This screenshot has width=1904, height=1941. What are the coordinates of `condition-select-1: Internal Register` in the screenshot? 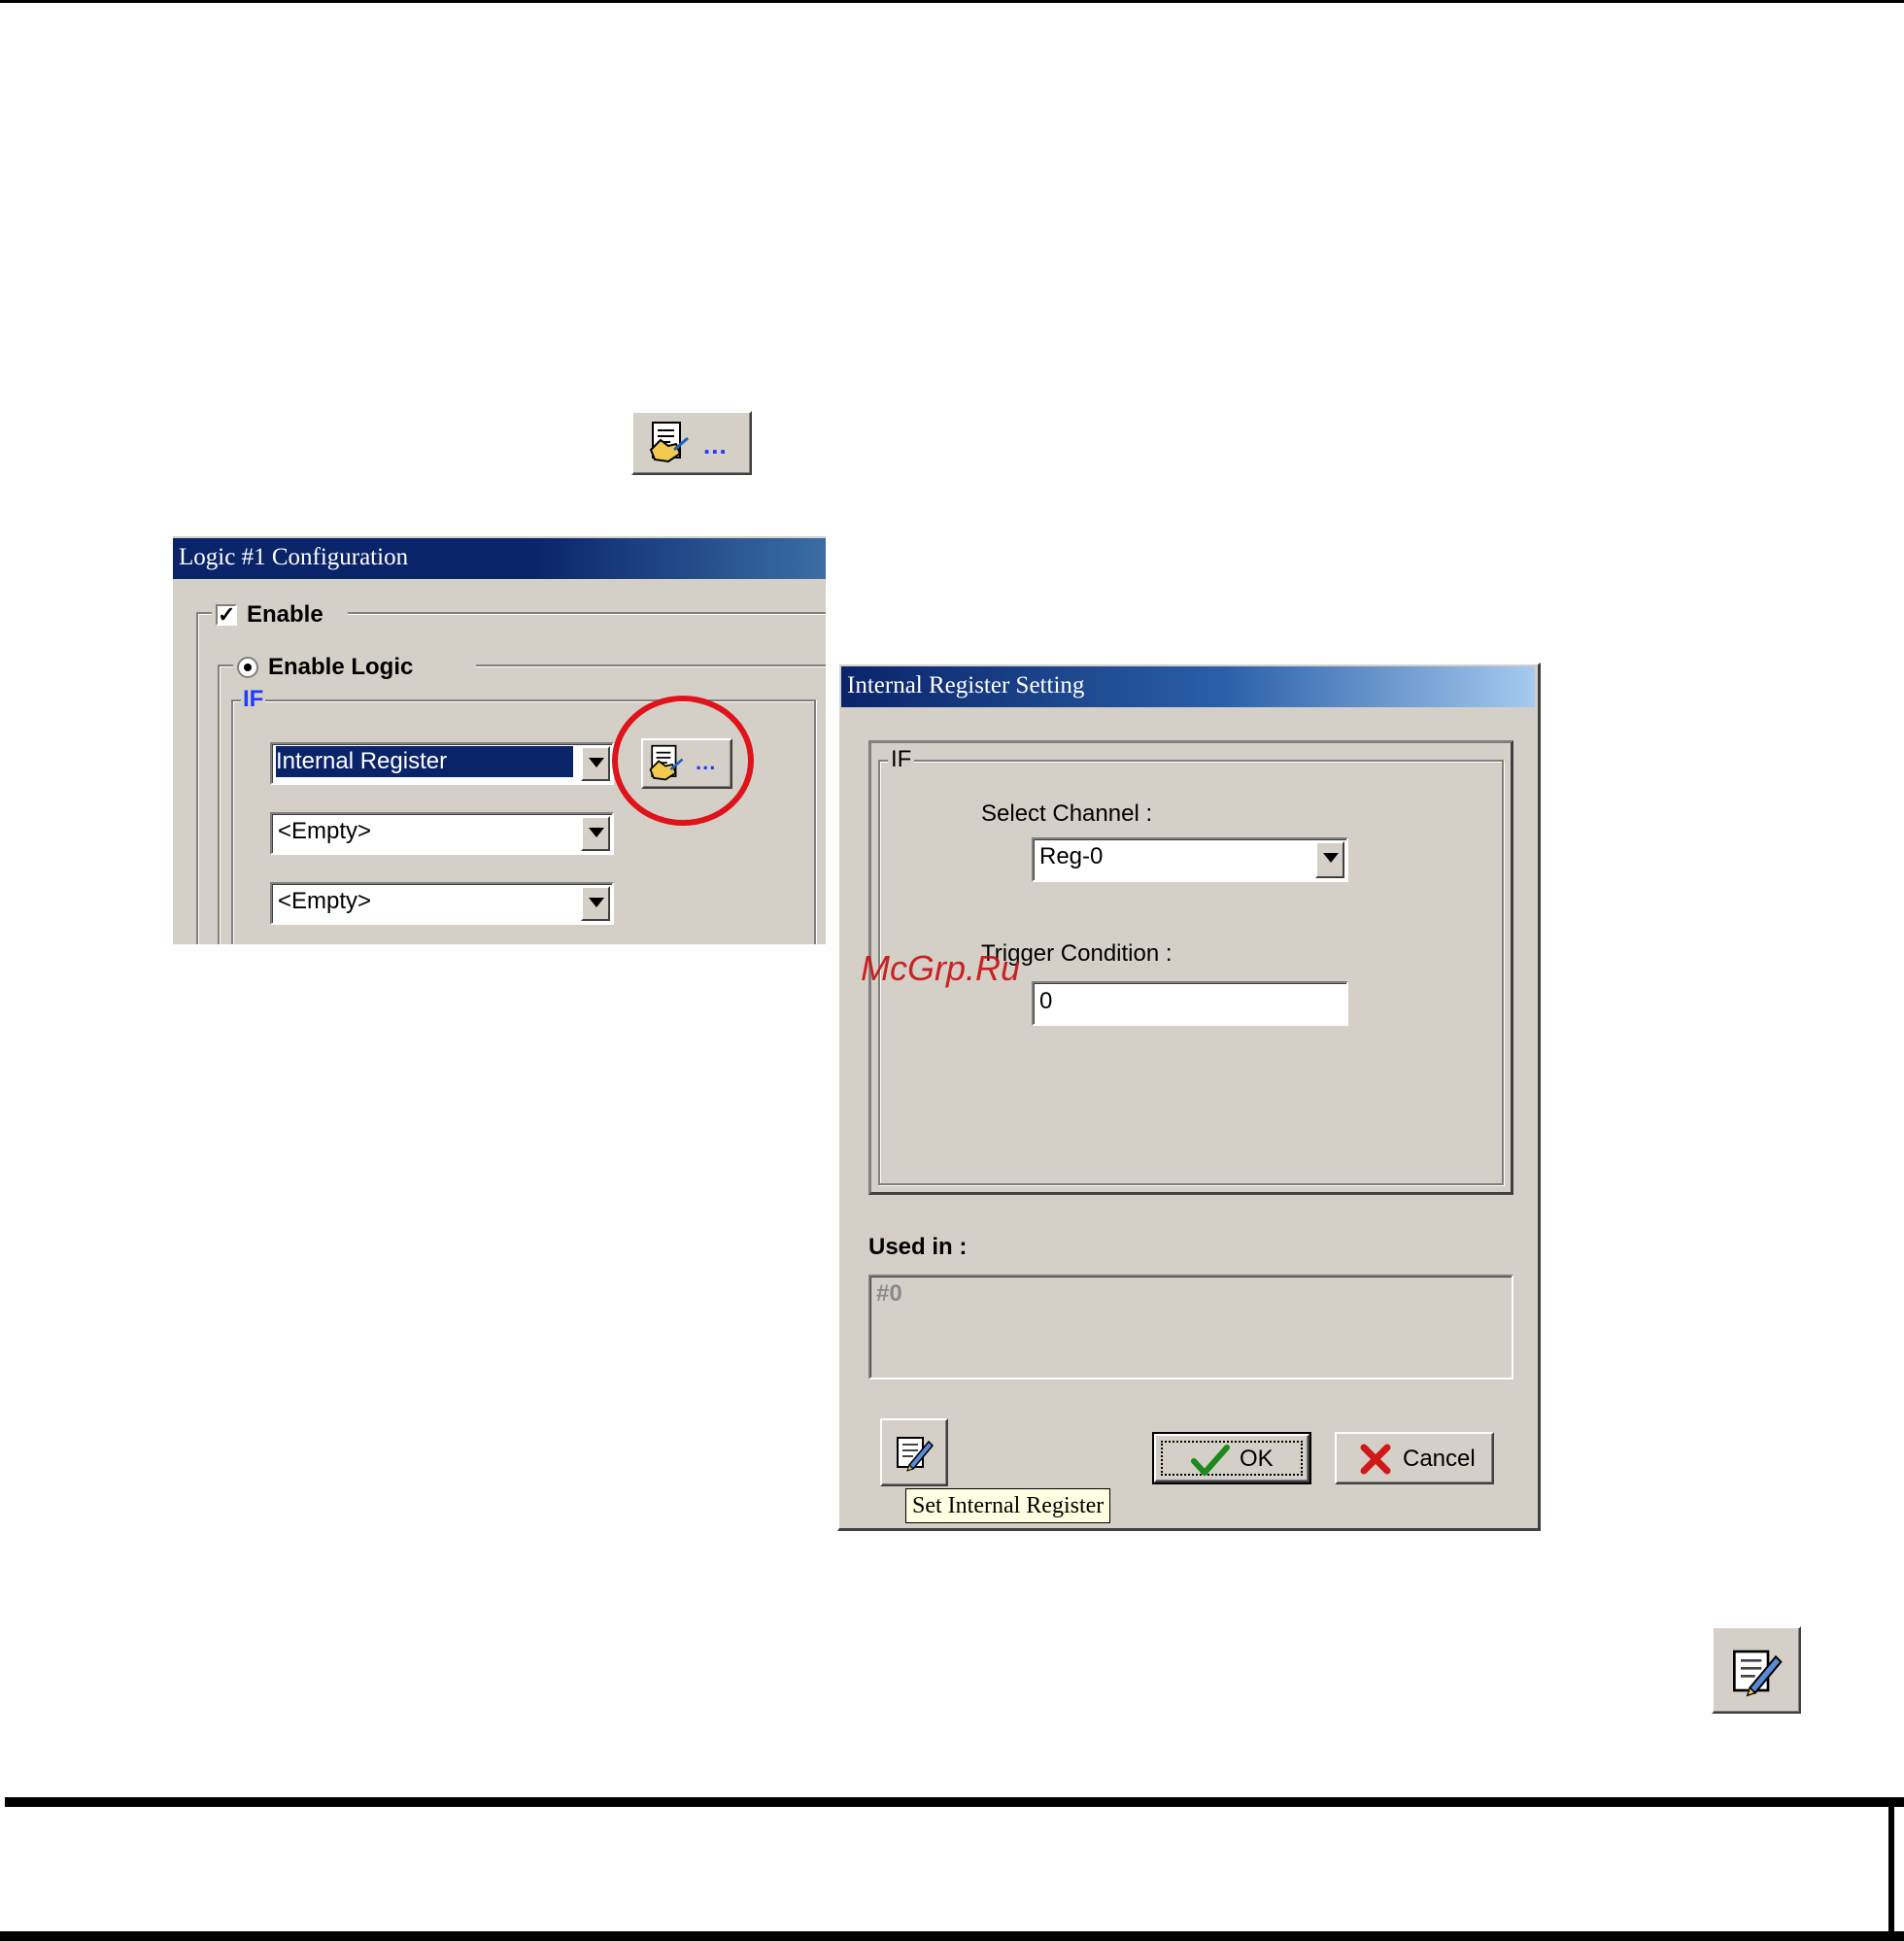 It's located at (442, 763).